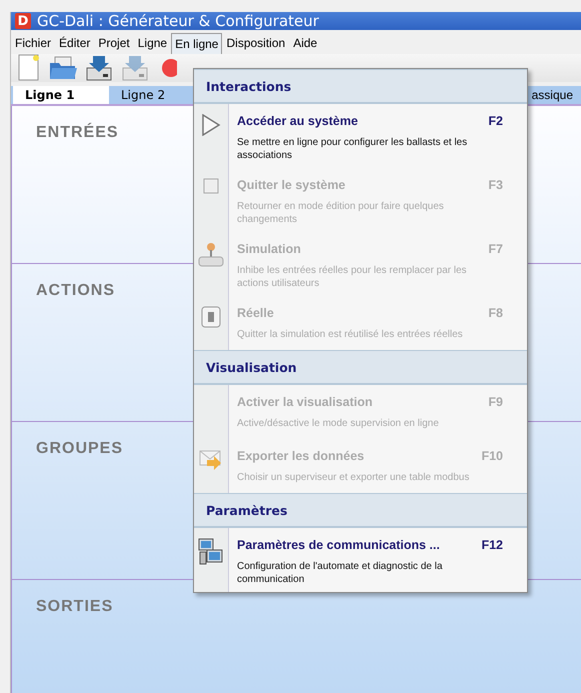 The image size is (581, 693). I want to click on shortcut-text: F7, so click(495, 249).